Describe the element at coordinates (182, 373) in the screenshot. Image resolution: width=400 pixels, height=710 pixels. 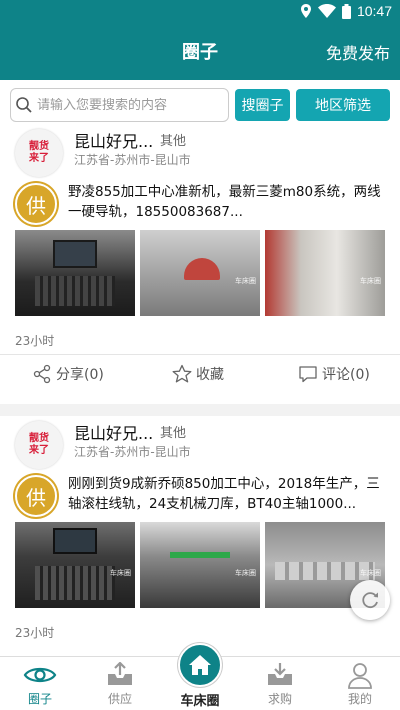
I see `star-icon` at that location.